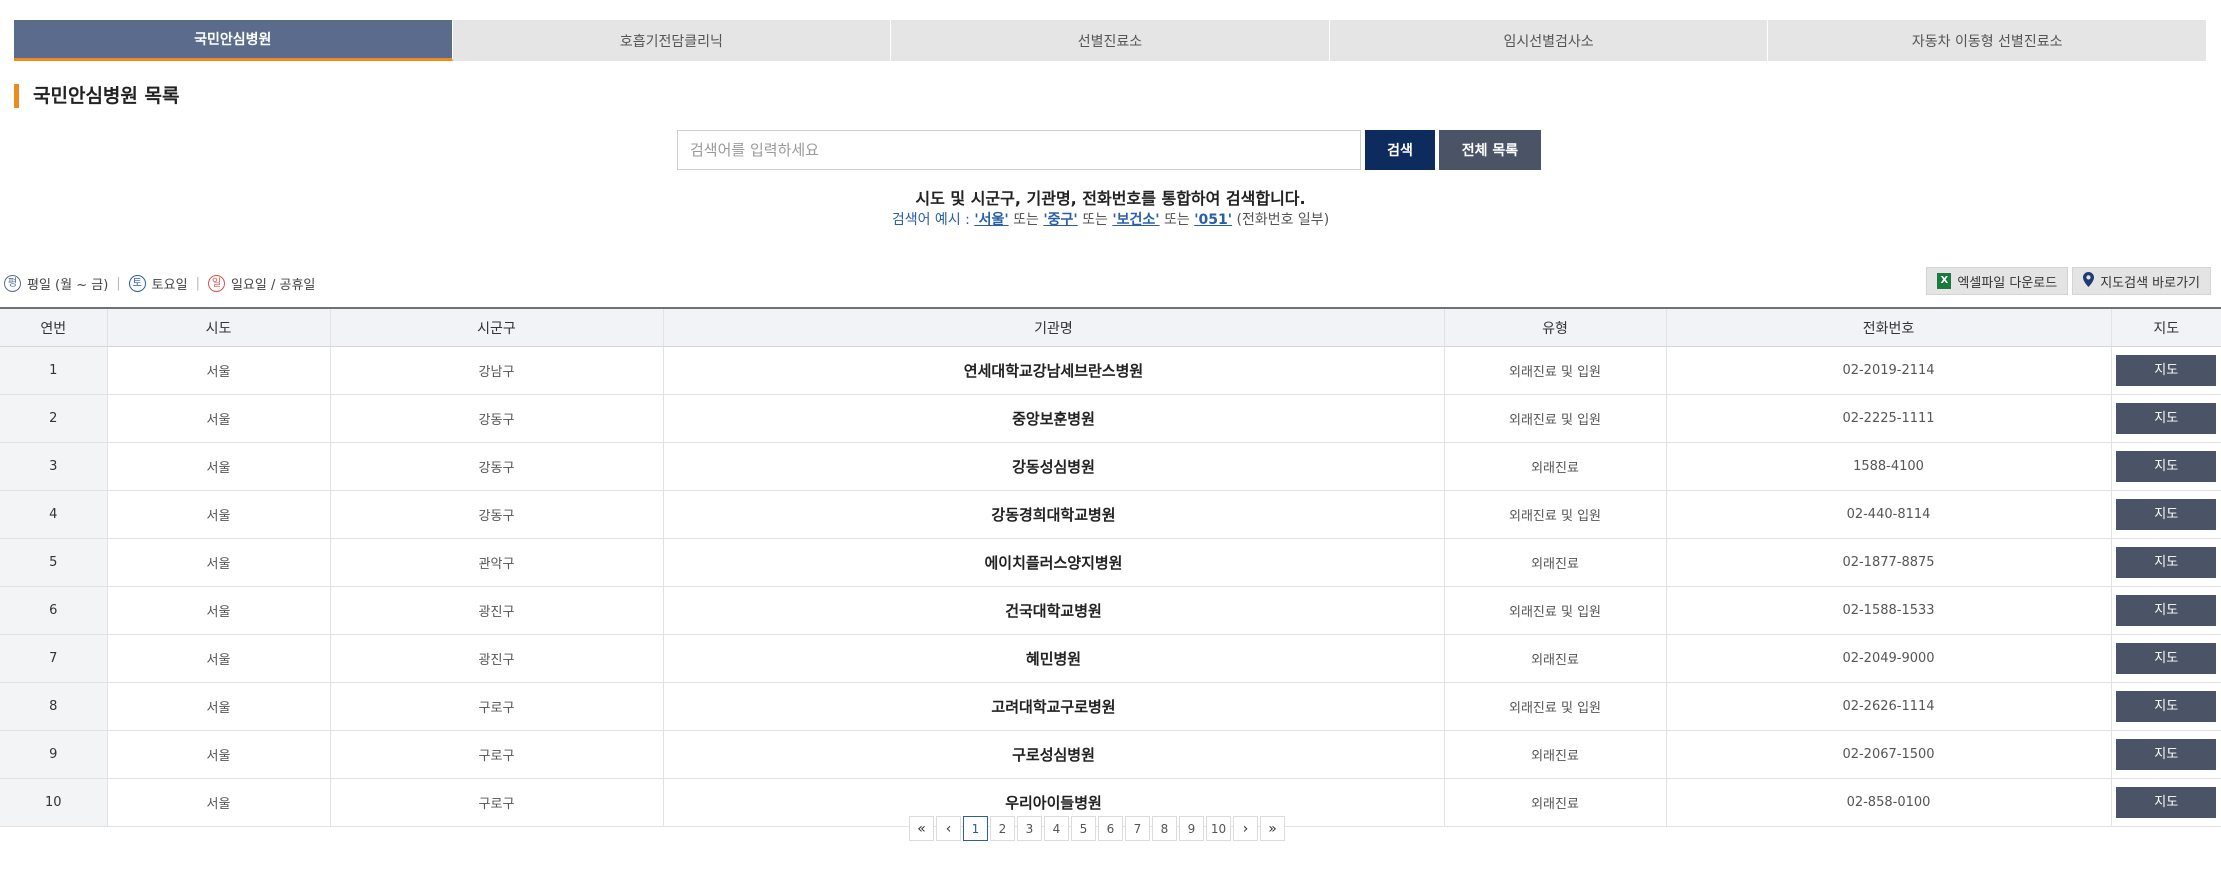 This screenshot has height=885, width=2221. I want to click on tab-drive-thru-screening: 자동차 이동형 선별진료소, so click(1987, 40).